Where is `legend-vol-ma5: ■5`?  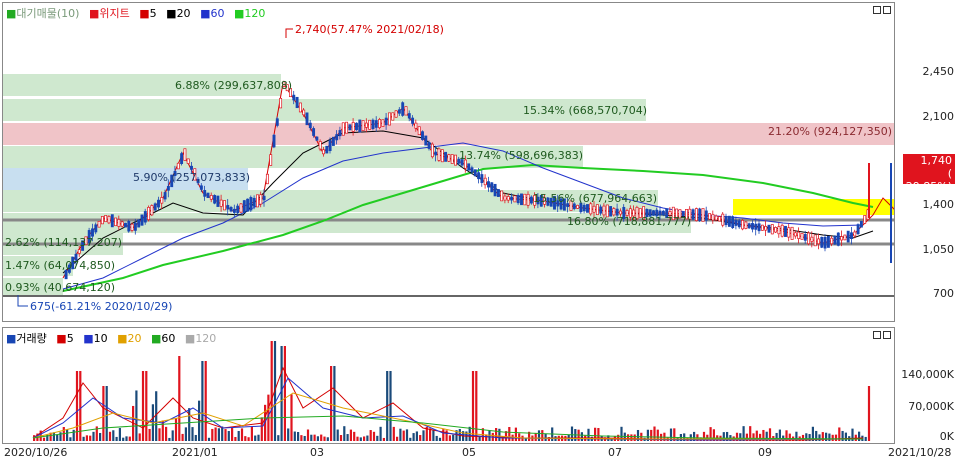 legend-vol-ma5: ■5 is located at coordinates (66, 338).